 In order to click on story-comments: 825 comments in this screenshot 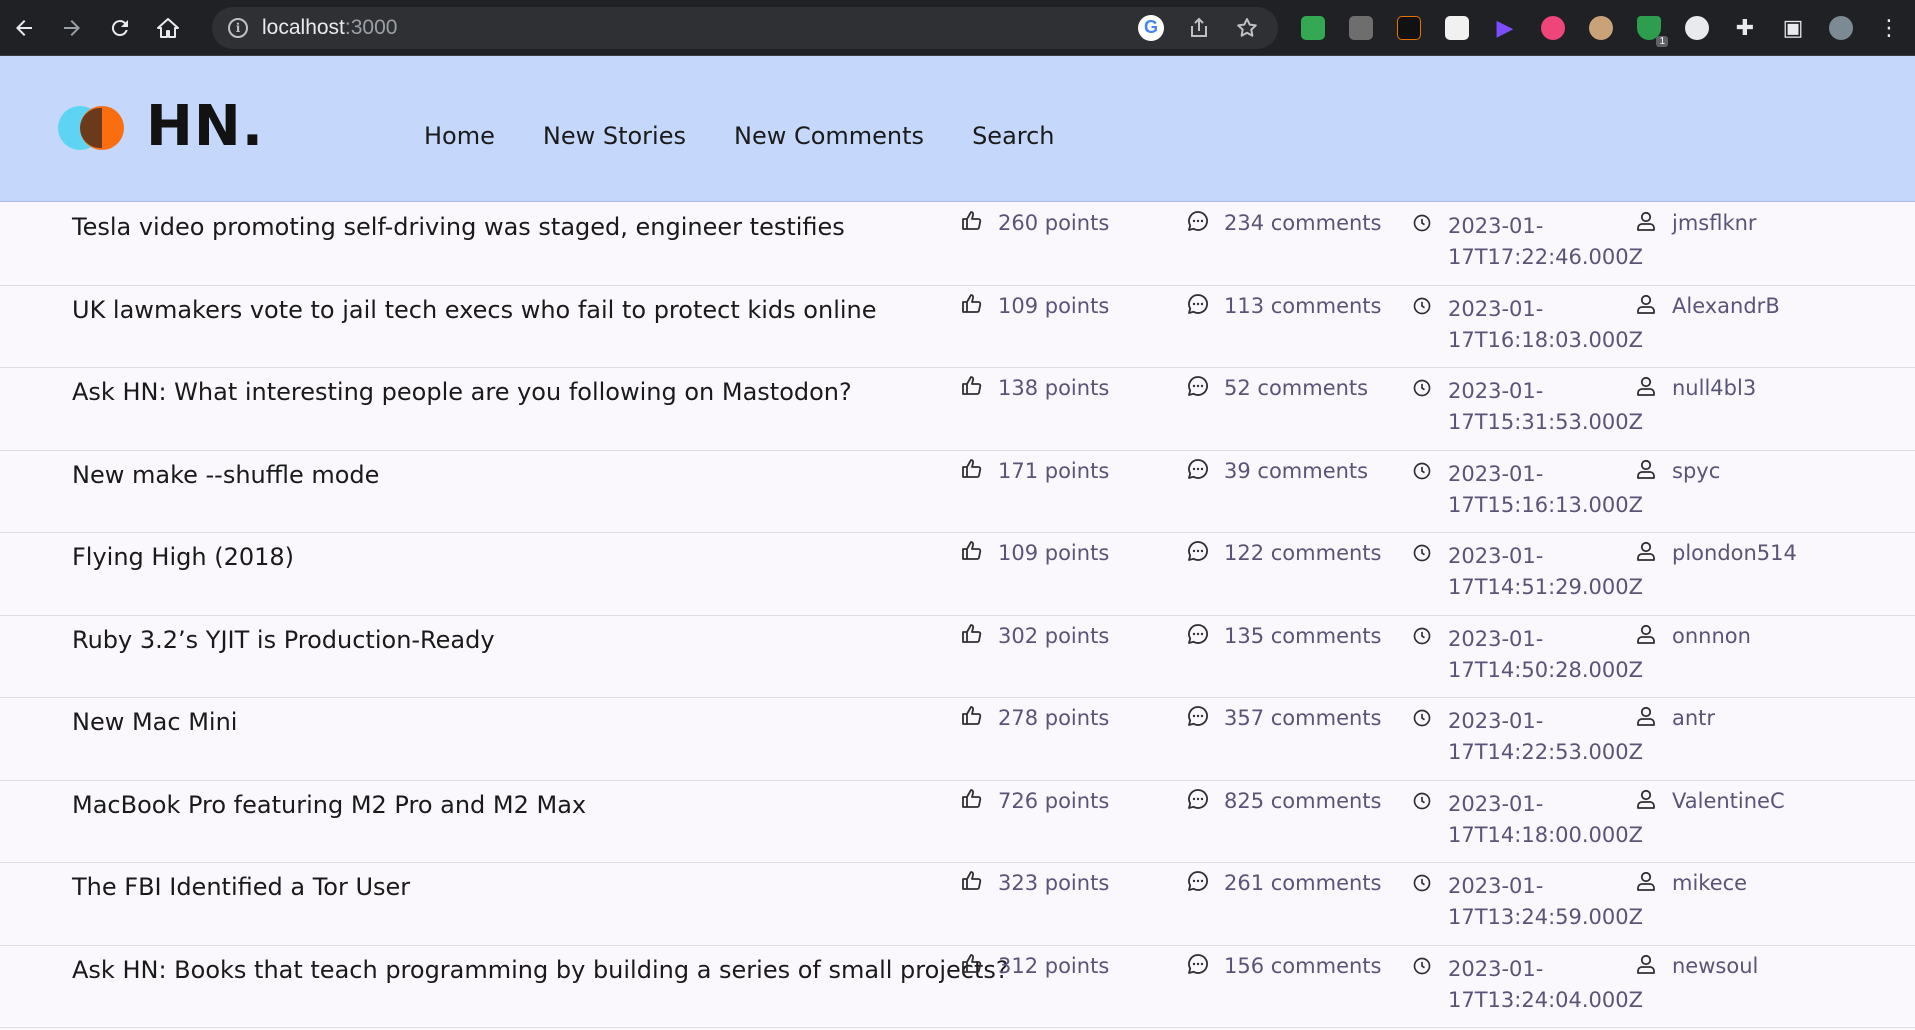, I will do `click(1283, 801)`.